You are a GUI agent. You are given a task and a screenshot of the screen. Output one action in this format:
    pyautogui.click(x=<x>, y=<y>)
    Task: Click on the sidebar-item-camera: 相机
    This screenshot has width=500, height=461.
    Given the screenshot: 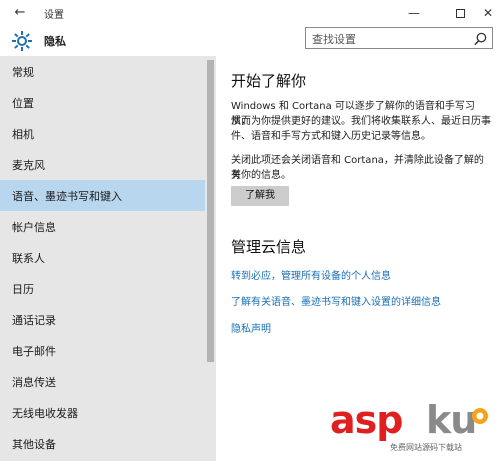 What is the action you would take?
    pyautogui.click(x=102, y=133)
    